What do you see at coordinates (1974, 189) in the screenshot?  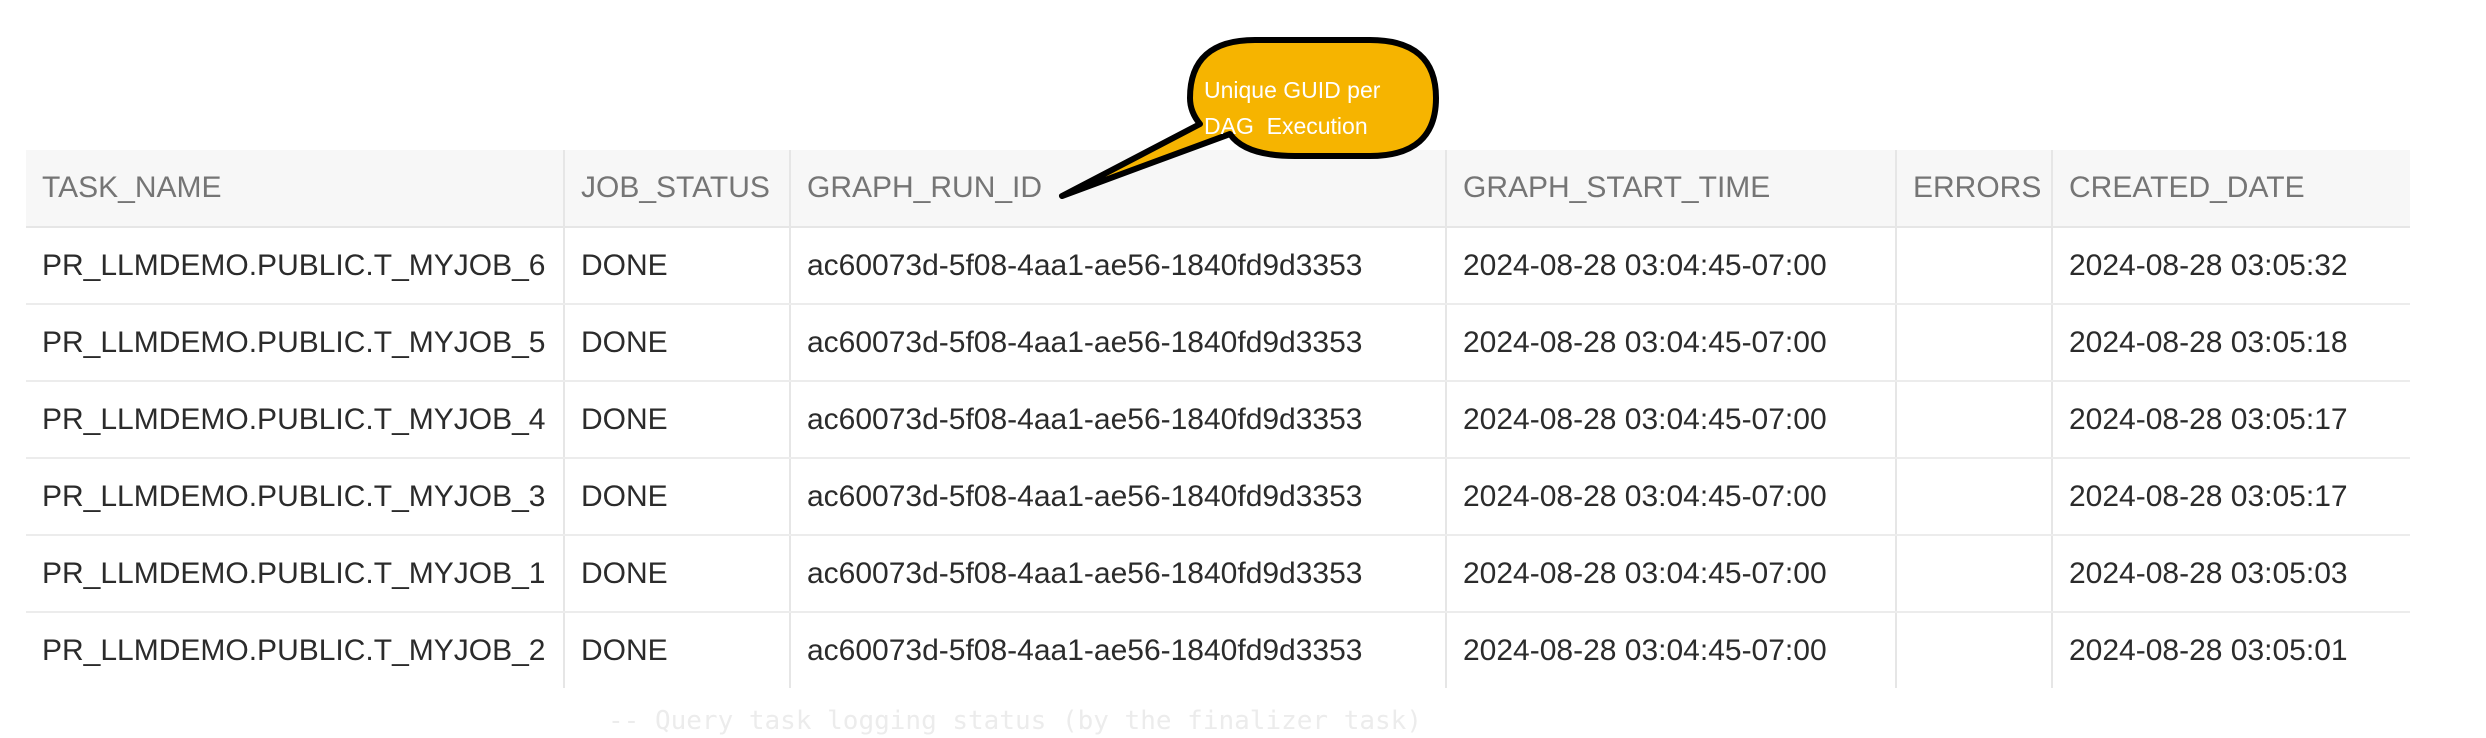 I see `column-header-errors: ERRORS` at bounding box center [1974, 189].